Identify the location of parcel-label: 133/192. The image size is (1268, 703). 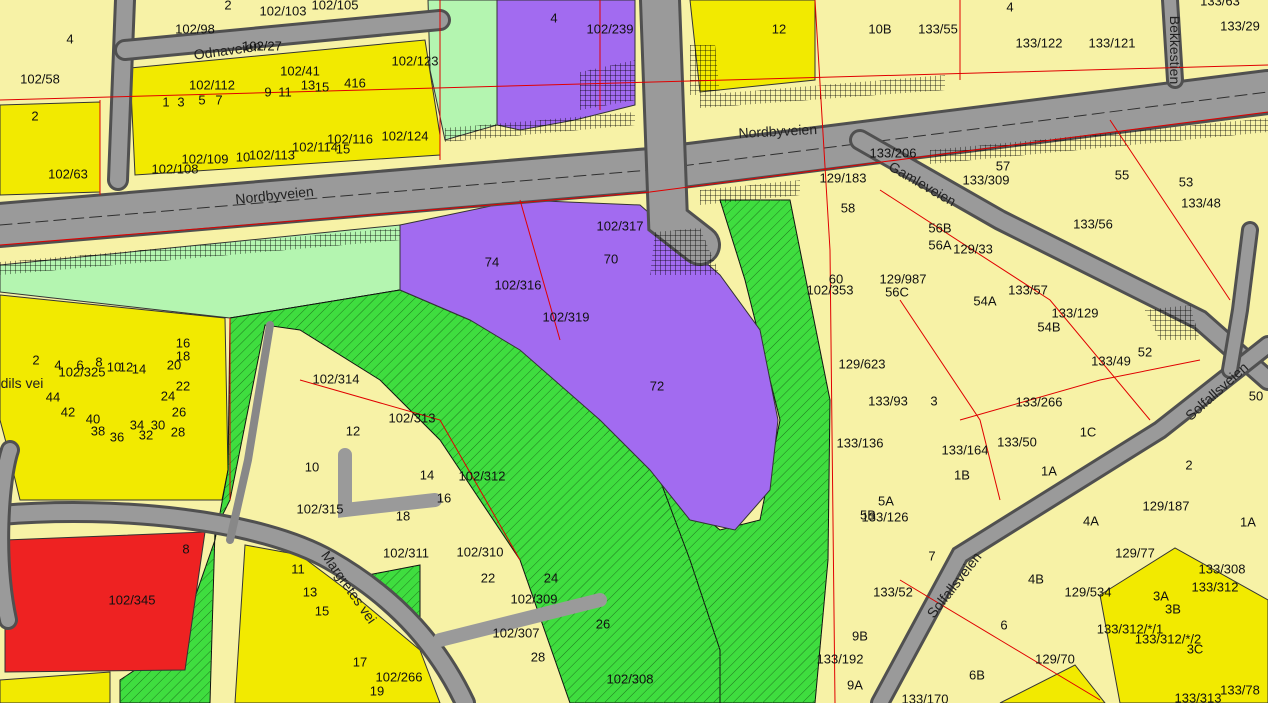
(840, 658).